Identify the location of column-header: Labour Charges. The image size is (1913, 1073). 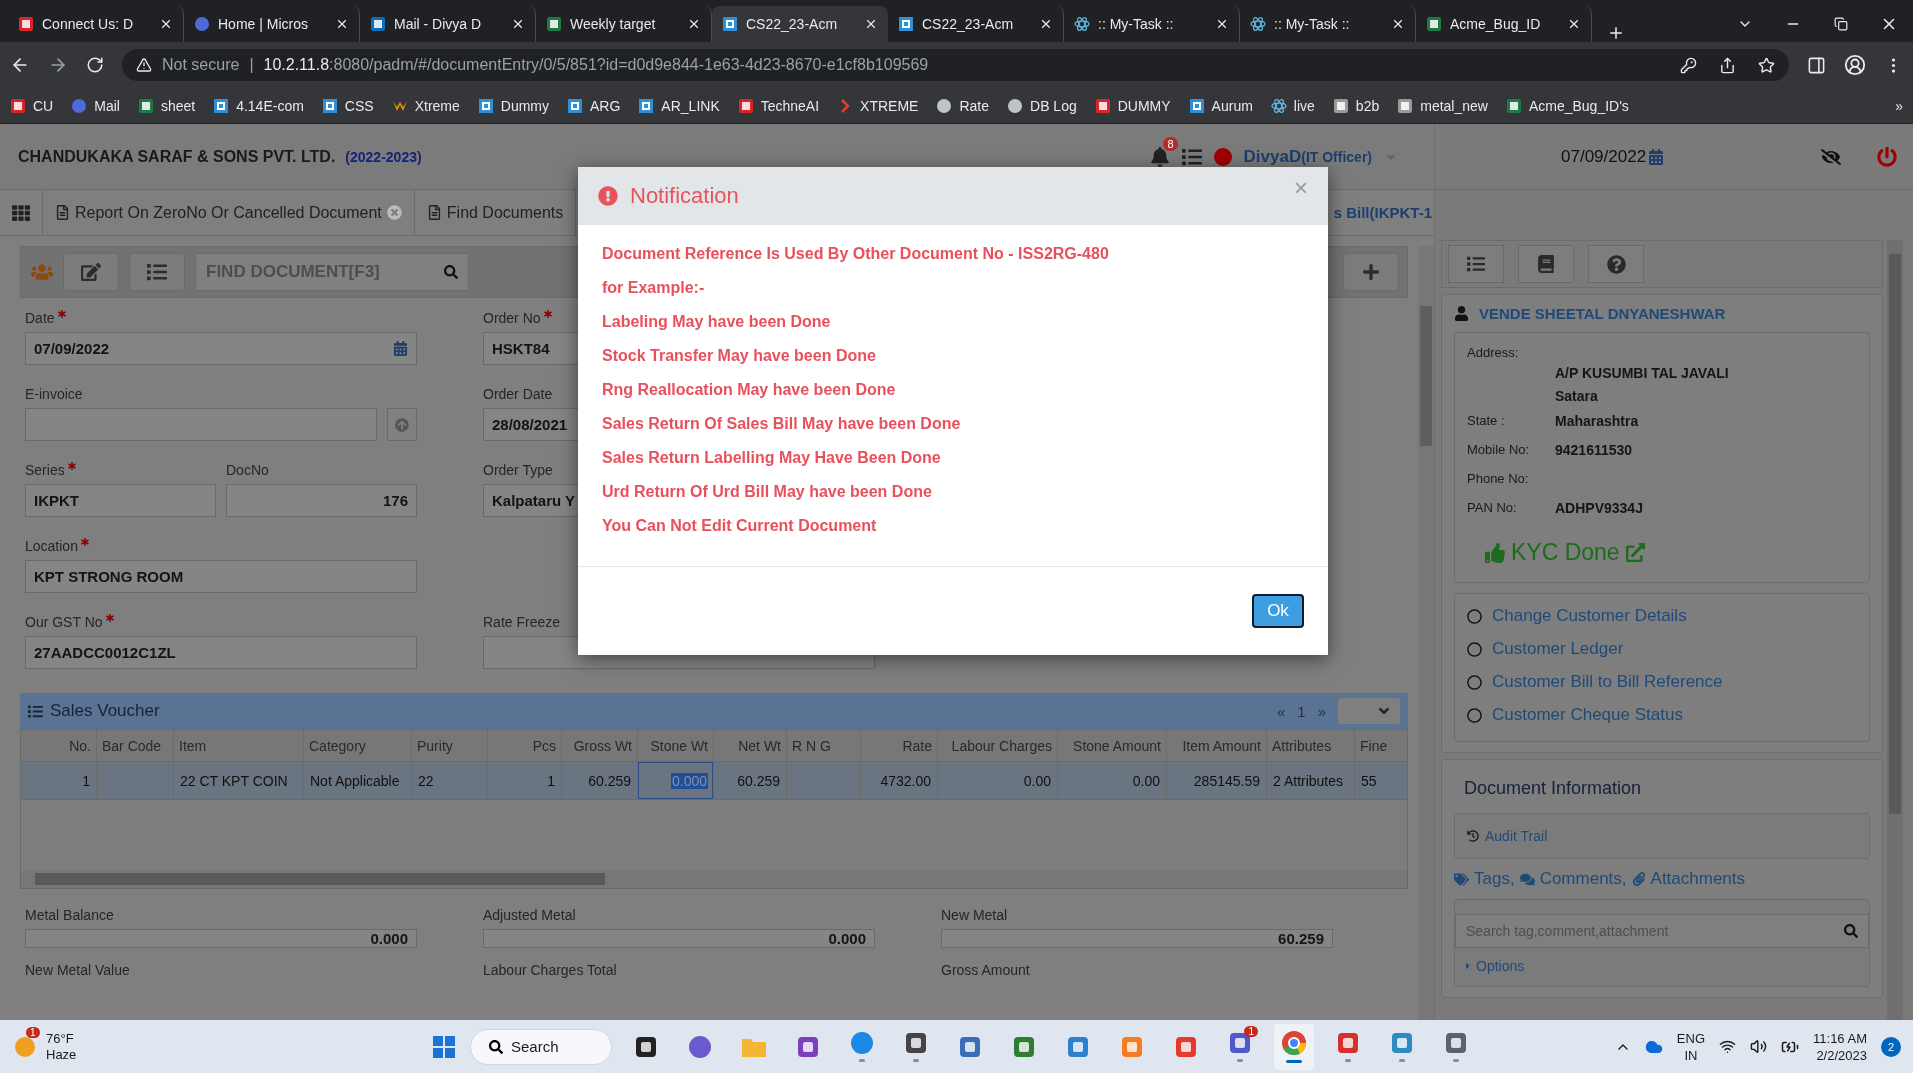
(998, 745).